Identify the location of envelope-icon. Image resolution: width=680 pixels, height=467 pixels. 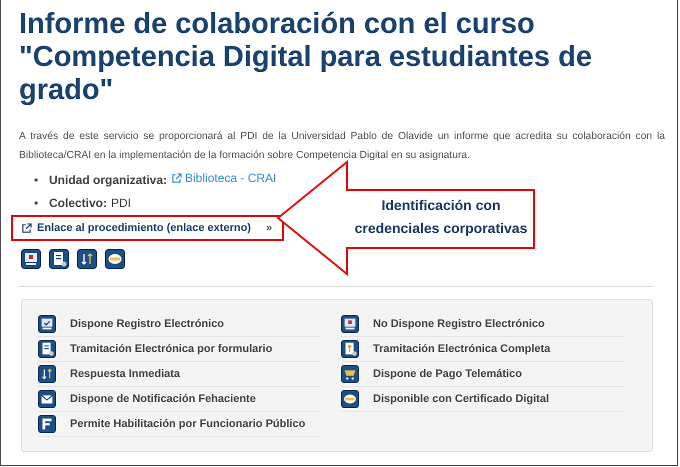
(47, 399).